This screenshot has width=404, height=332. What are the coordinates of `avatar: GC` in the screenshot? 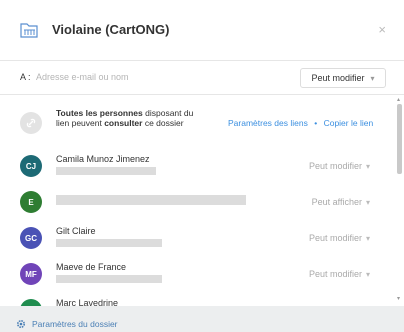 It's located at (31, 238).